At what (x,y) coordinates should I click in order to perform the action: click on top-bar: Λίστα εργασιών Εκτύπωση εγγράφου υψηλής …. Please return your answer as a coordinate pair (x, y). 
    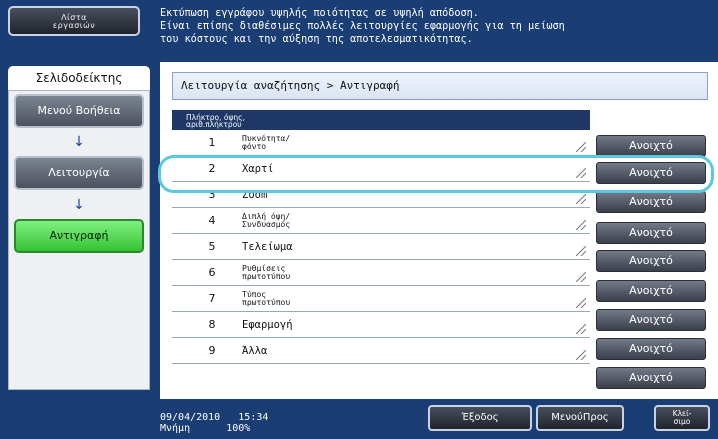
    Looking at the image, I should click on (359, 31).